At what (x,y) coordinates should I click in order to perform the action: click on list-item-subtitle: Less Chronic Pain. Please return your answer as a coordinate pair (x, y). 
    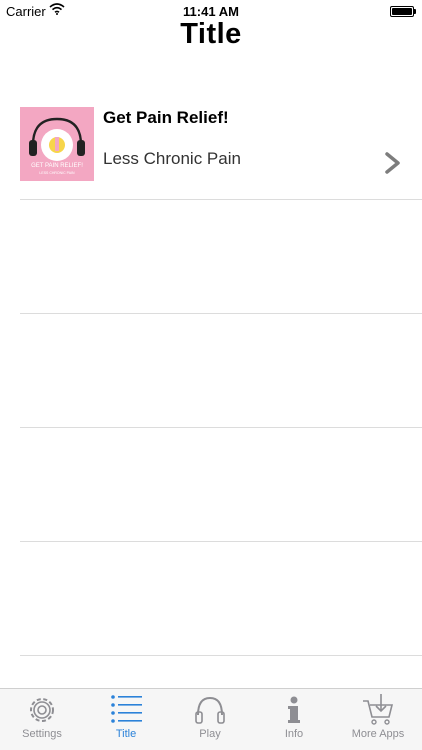
    Looking at the image, I should click on (172, 158).